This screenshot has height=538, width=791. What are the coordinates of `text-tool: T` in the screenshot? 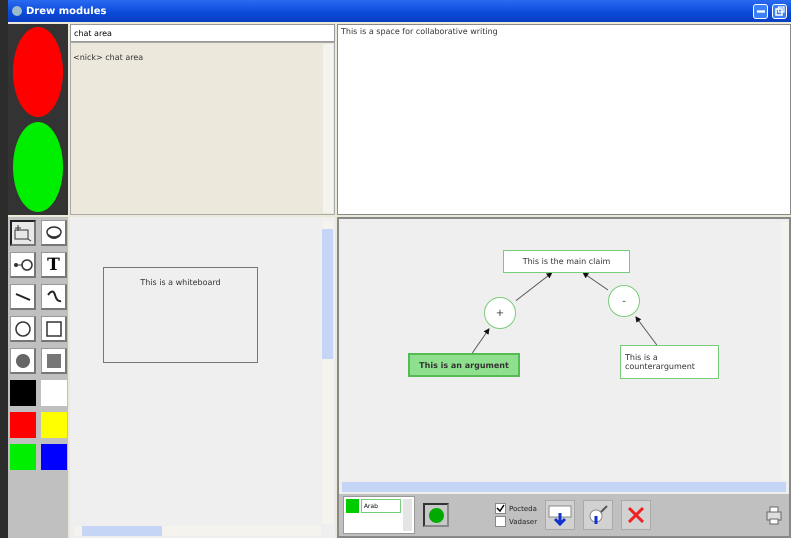 It's located at (54, 265).